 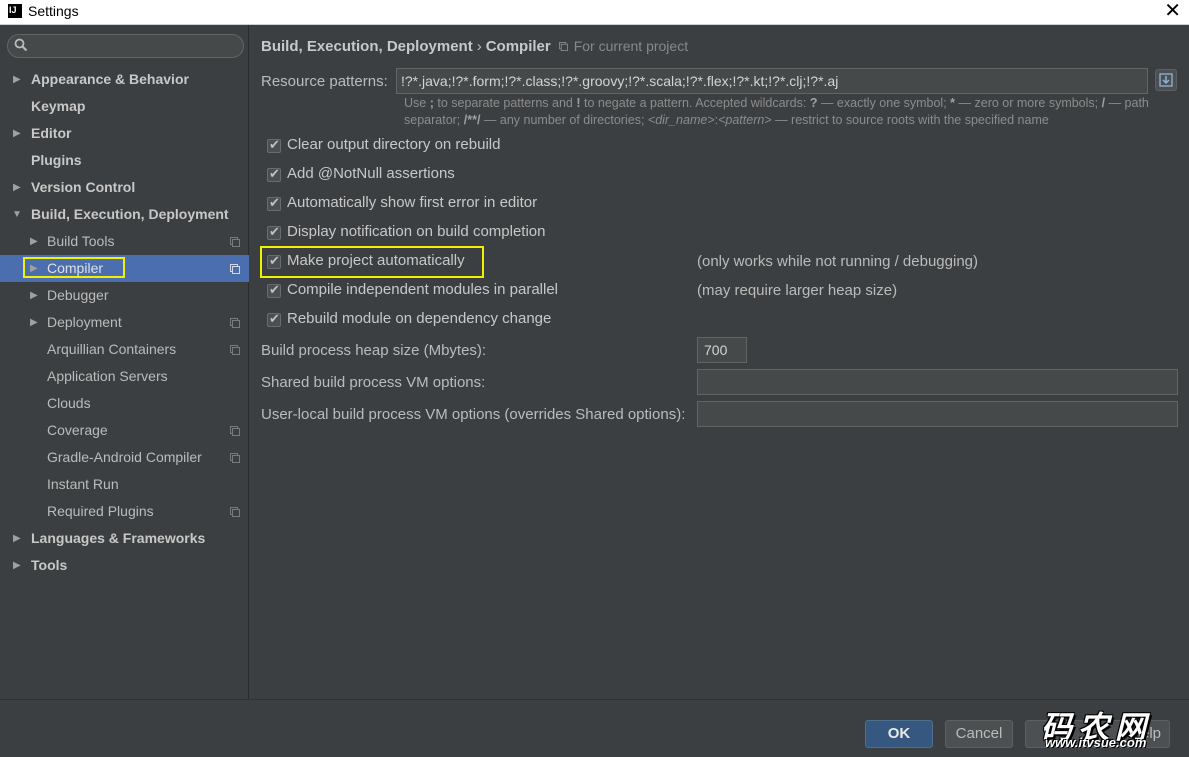 What do you see at coordinates (124, 376) in the screenshot?
I see `sidebar-item-application-servers: Application Servers` at bounding box center [124, 376].